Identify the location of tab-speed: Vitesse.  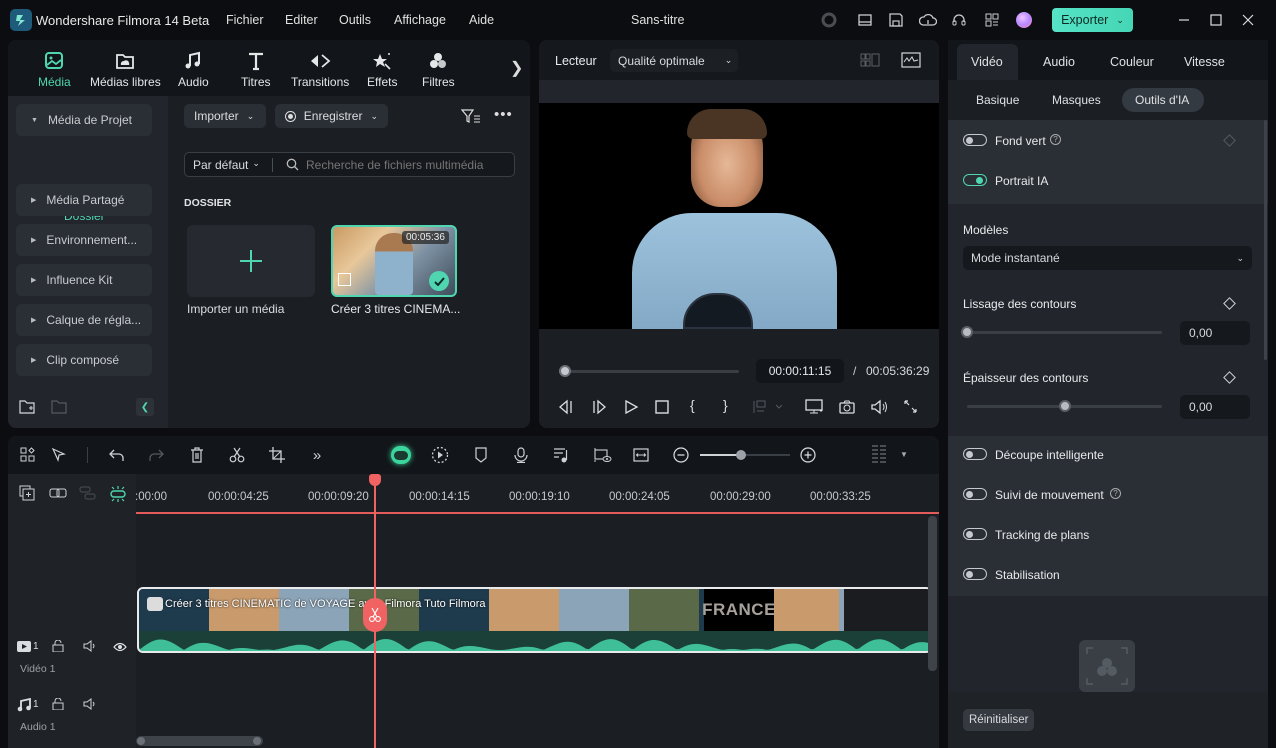
(1204, 62).